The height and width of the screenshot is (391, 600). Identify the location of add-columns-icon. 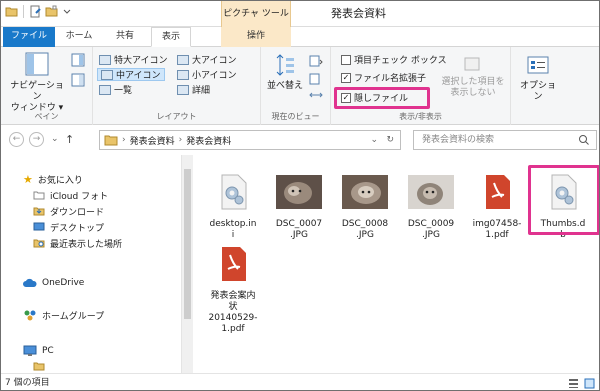
(316, 79).